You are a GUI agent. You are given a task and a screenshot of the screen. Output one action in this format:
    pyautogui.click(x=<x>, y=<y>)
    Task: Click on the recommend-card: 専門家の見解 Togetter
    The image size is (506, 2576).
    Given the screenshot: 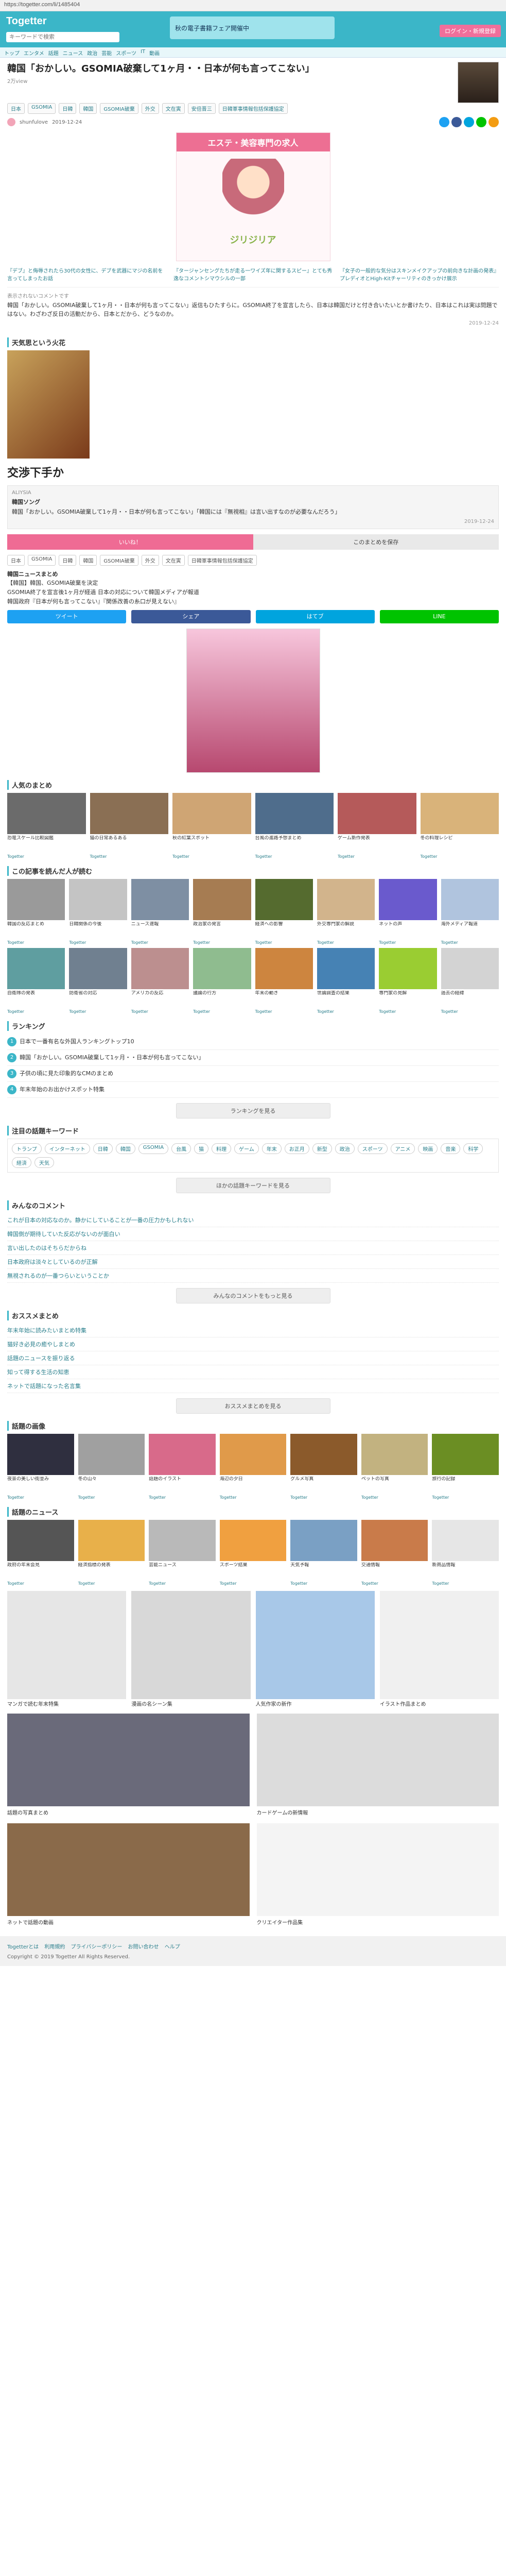 What is the action you would take?
    pyautogui.click(x=408, y=981)
    